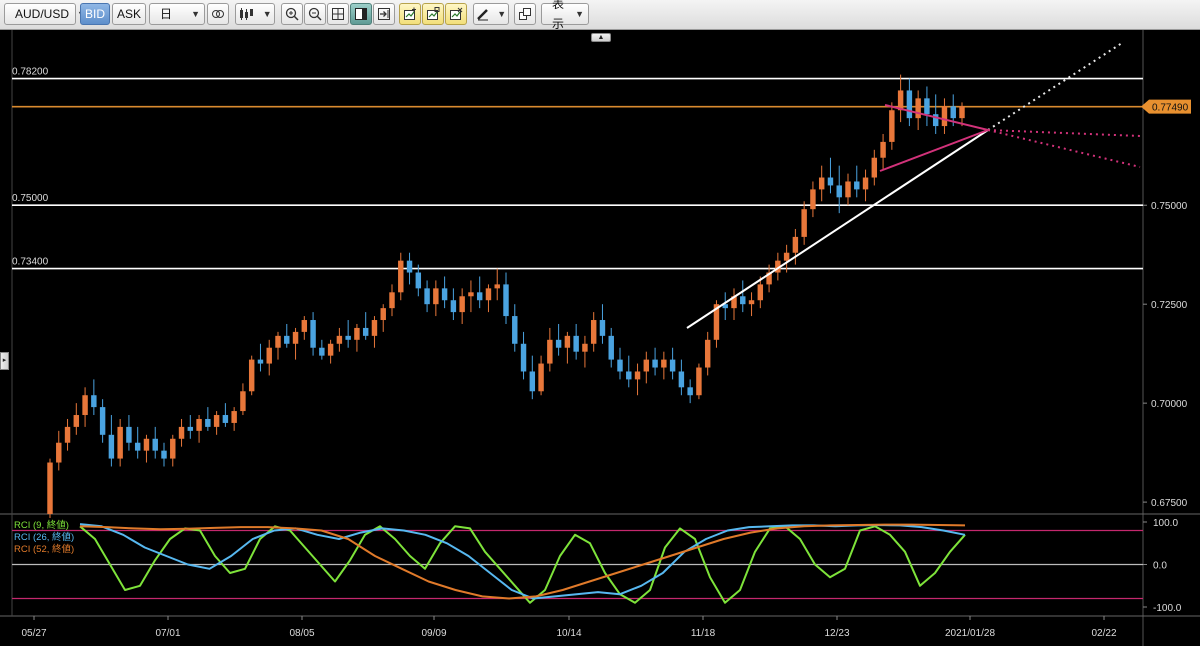  I want to click on scroll-to-end-button, so click(384, 14).